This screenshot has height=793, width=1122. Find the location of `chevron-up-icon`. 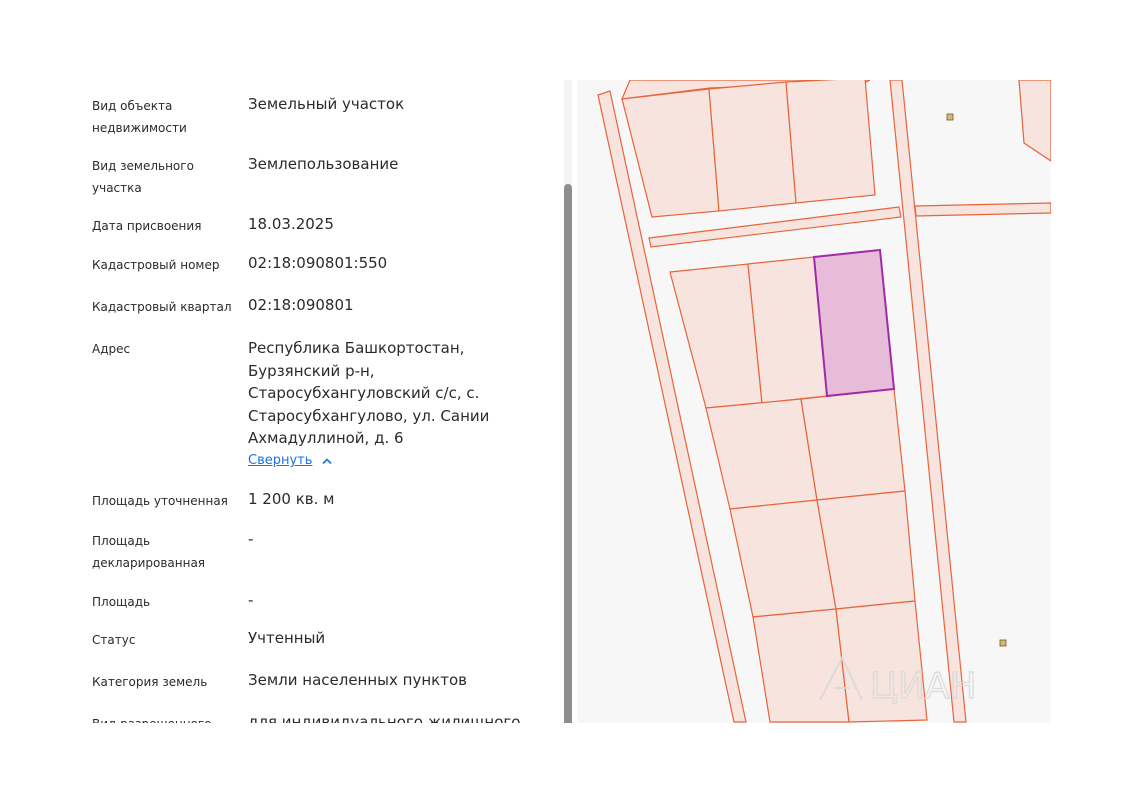

chevron-up-icon is located at coordinates (327, 460).